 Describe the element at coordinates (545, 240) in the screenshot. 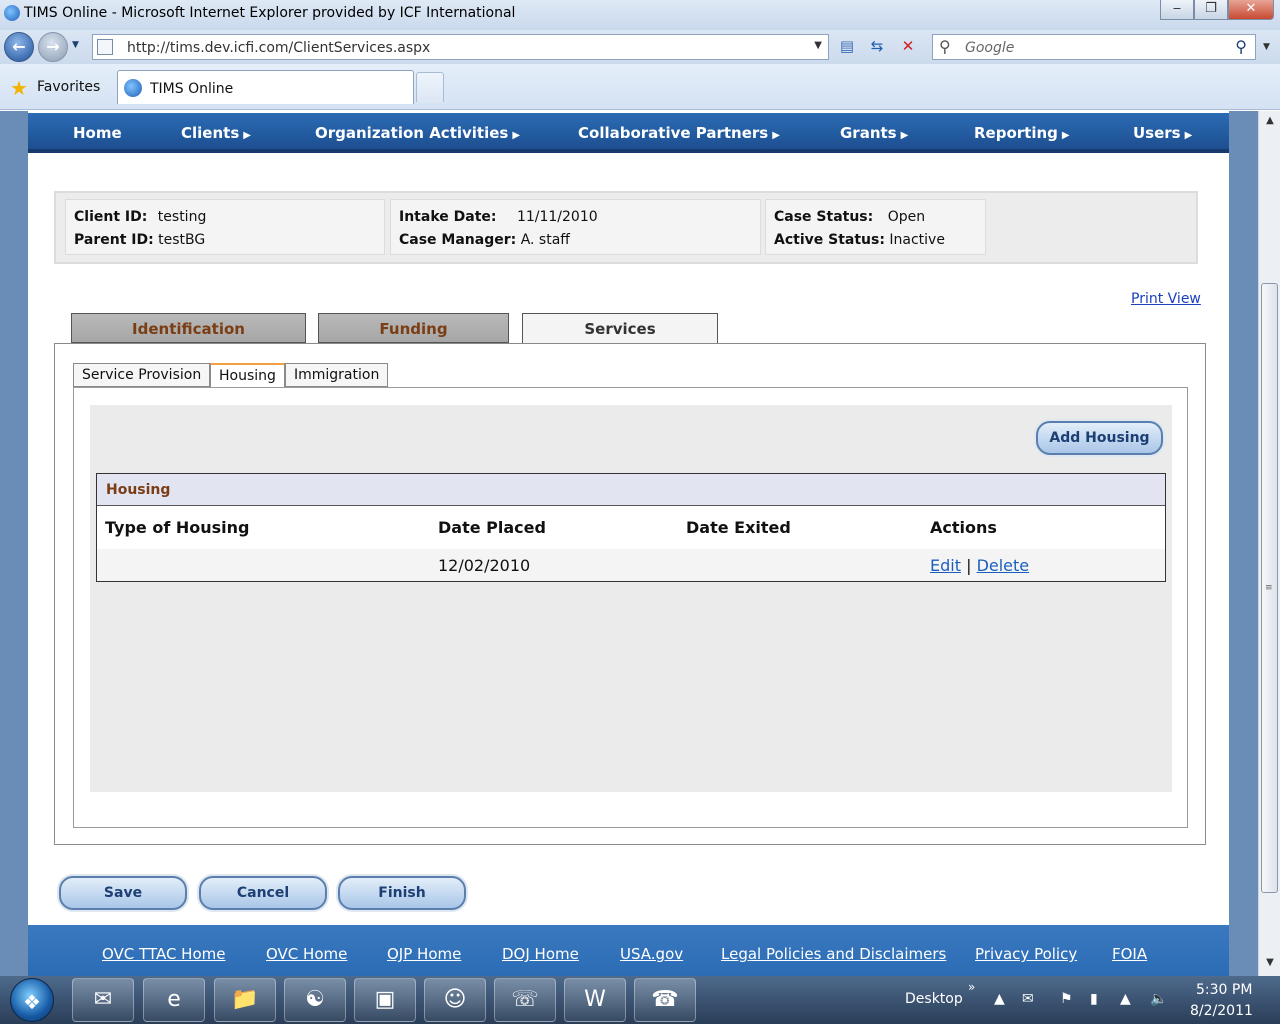

I see `case-manager-value: A. staff` at that location.